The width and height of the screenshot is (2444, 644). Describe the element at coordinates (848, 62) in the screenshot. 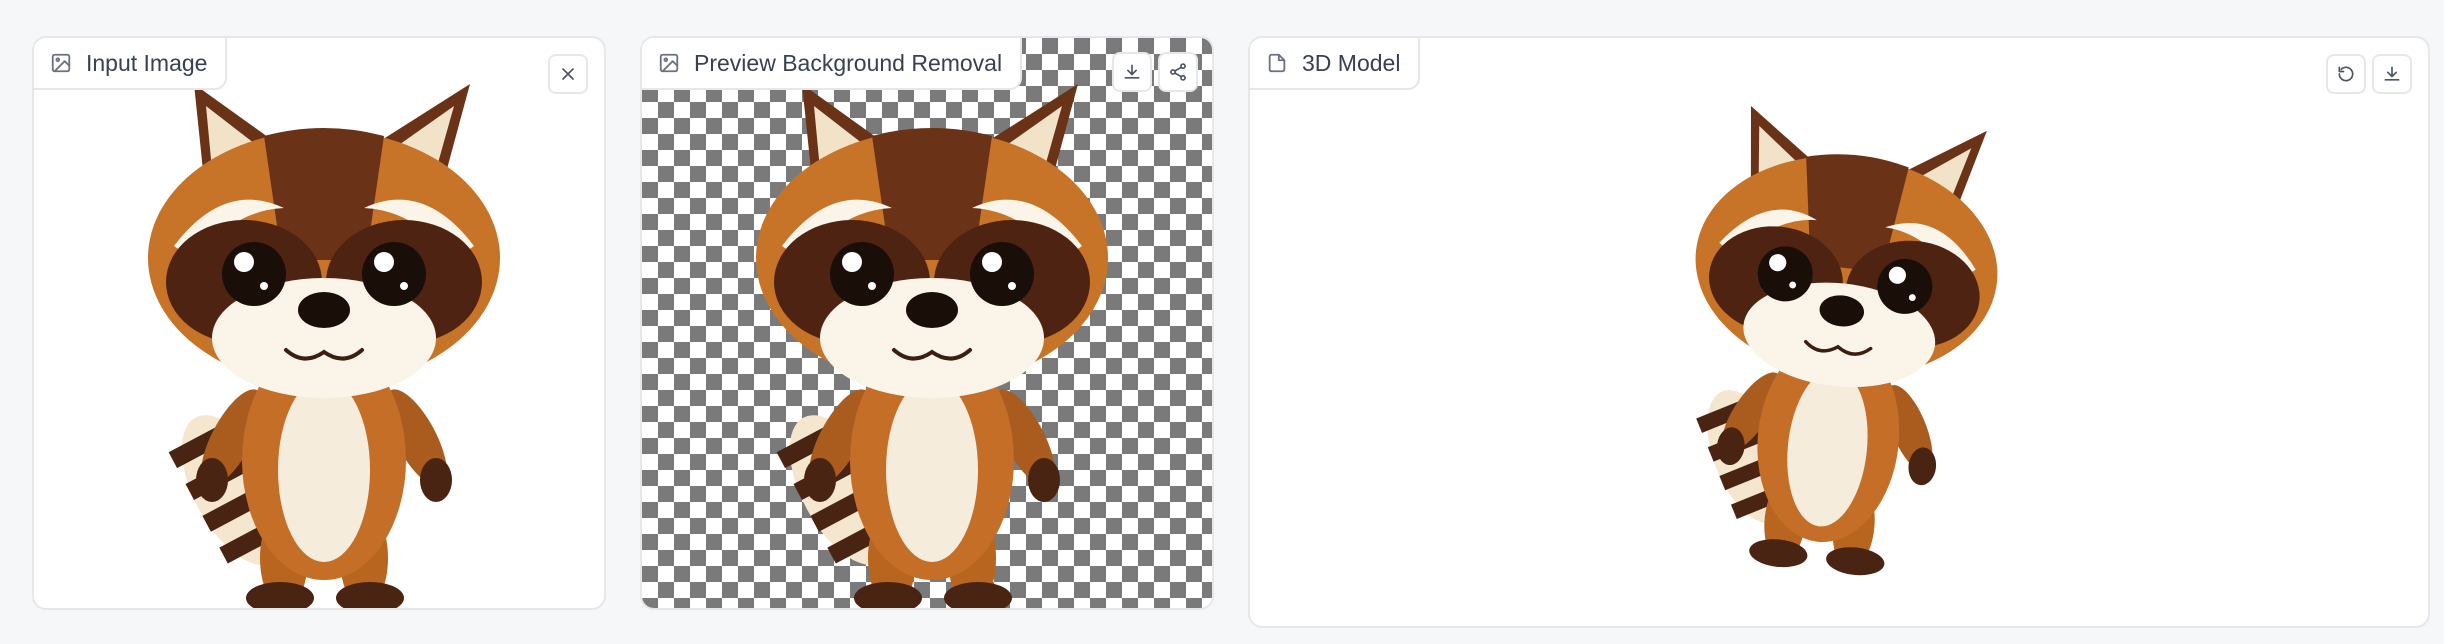

I see `preview-background-removal-label-text: Preview Background Removal` at that location.